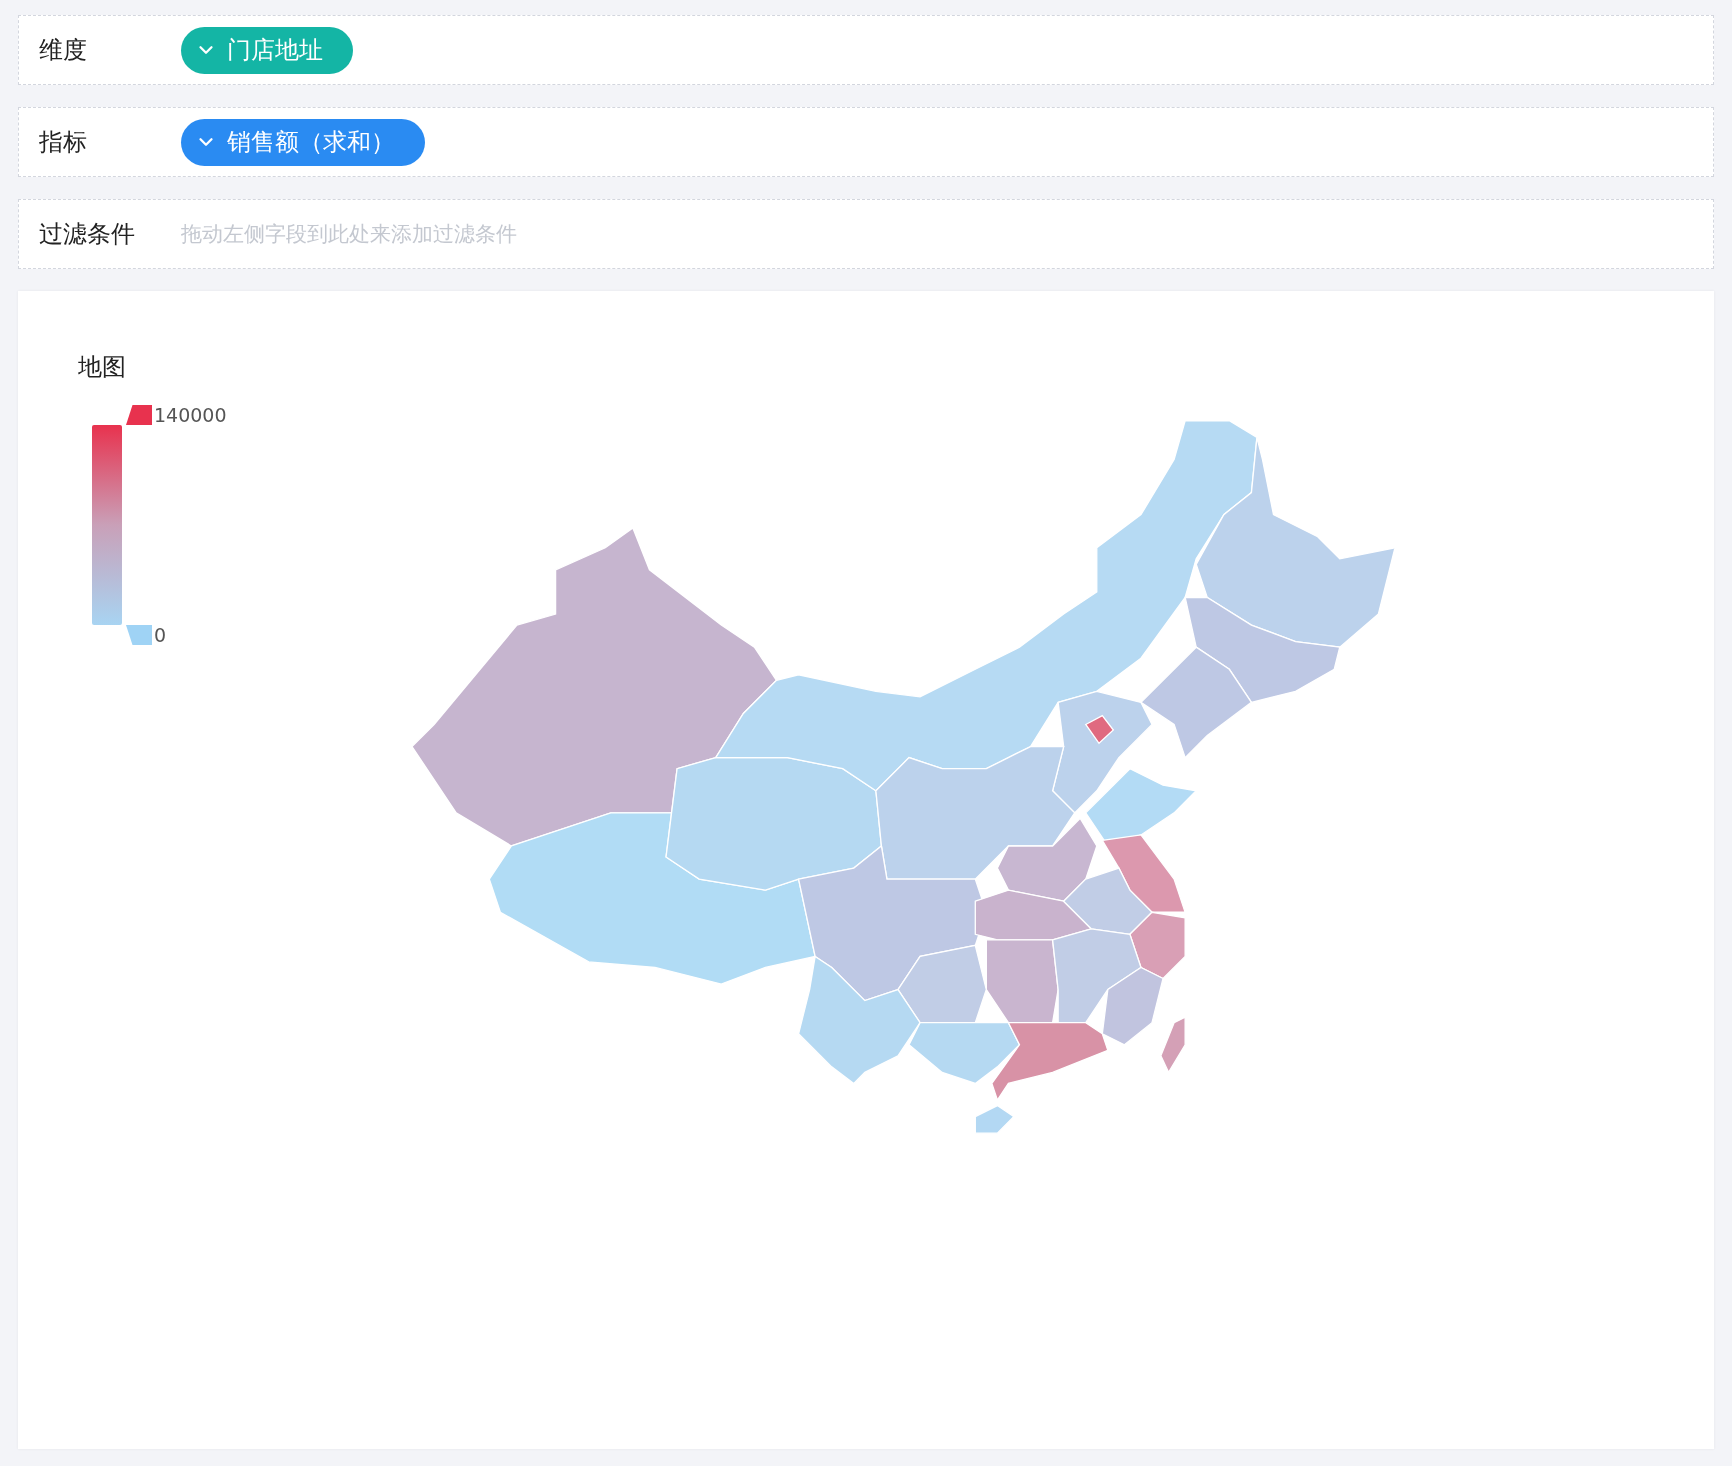  I want to click on field-chip: 销售额（求和）, so click(303, 142).